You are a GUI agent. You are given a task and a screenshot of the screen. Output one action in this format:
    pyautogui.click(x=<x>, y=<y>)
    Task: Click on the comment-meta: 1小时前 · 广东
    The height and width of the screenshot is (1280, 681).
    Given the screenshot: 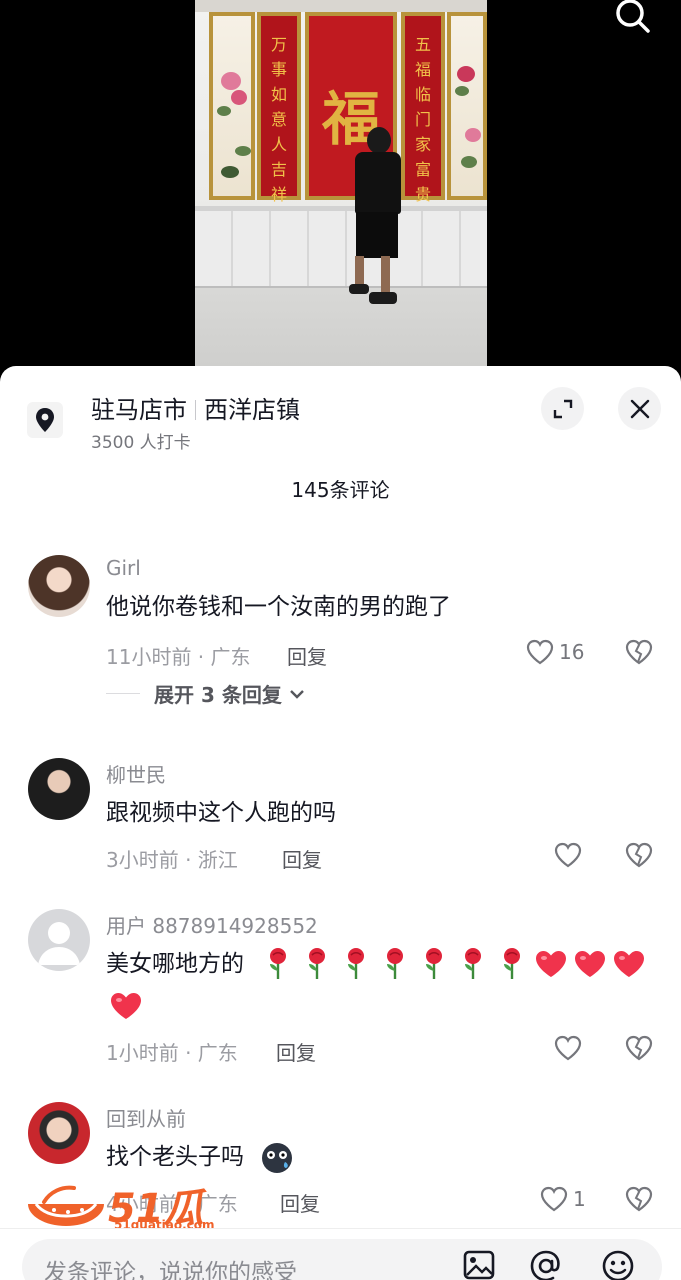 What is the action you would take?
    pyautogui.click(x=172, y=1053)
    